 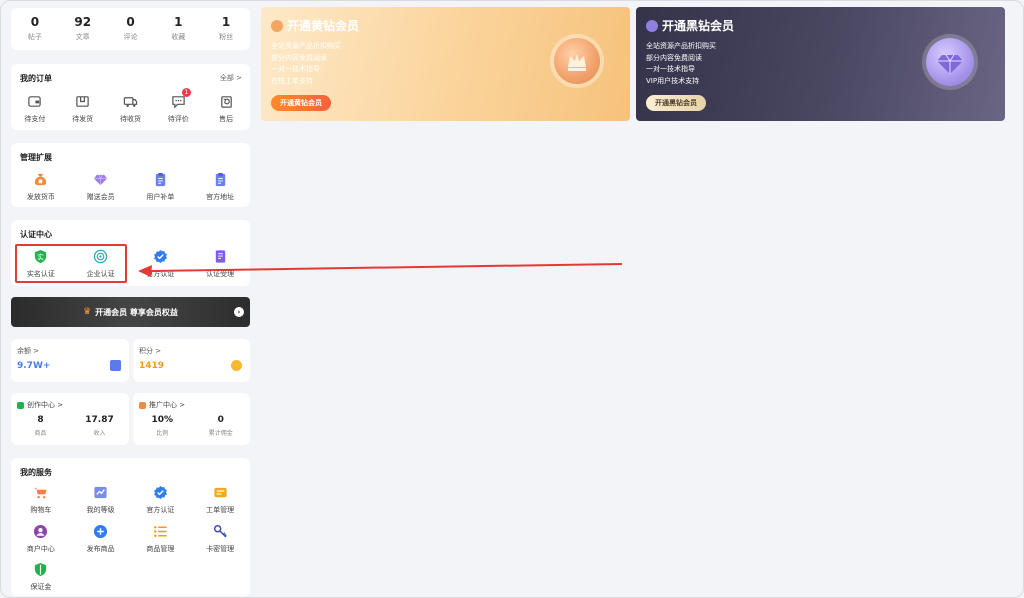 I want to click on balance-card: 余额 > 9.7W+, so click(x=70, y=360).